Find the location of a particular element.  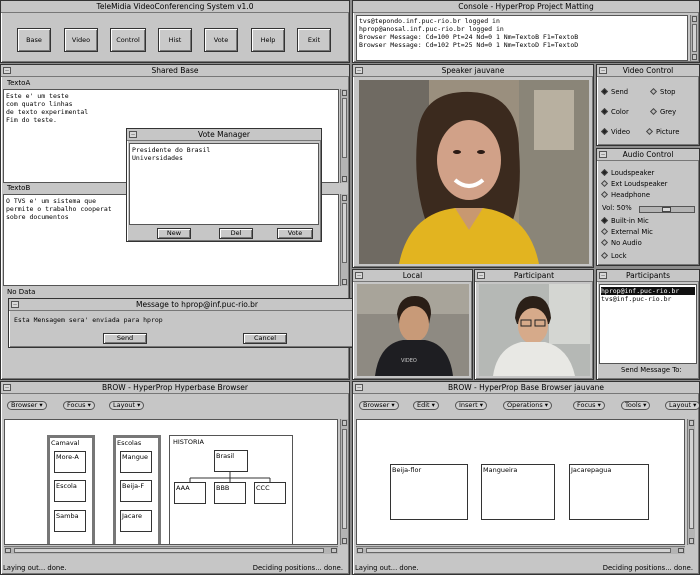

graph-node-jacarepagua: Jacarepagua is located at coordinates (609, 492).